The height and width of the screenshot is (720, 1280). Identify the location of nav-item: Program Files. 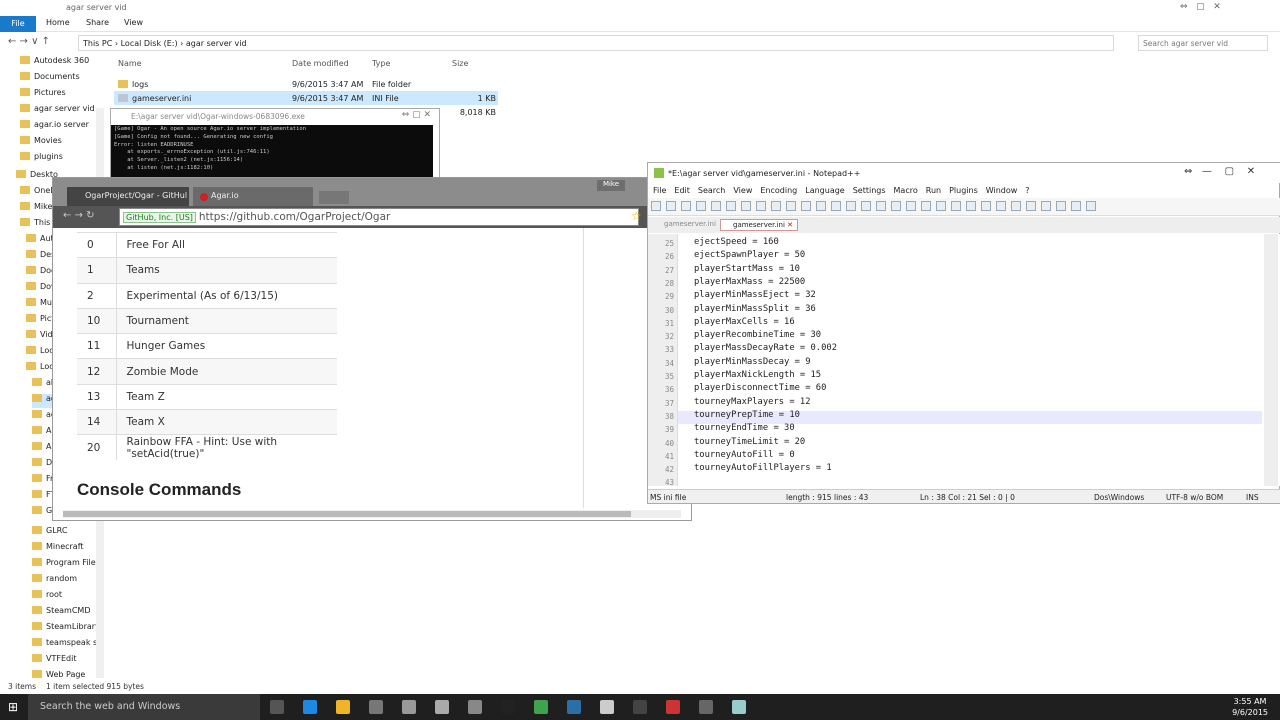
(81, 565).